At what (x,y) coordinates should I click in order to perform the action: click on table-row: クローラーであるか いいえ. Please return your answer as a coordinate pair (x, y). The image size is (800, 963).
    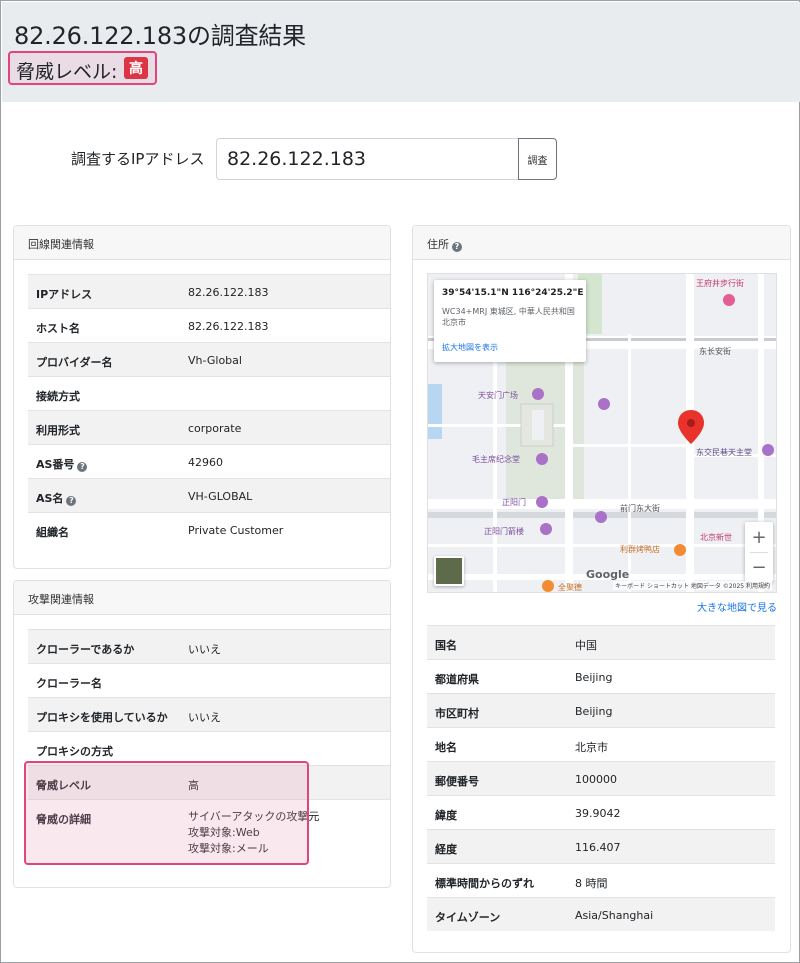
    Looking at the image, I should click on (209, 646).